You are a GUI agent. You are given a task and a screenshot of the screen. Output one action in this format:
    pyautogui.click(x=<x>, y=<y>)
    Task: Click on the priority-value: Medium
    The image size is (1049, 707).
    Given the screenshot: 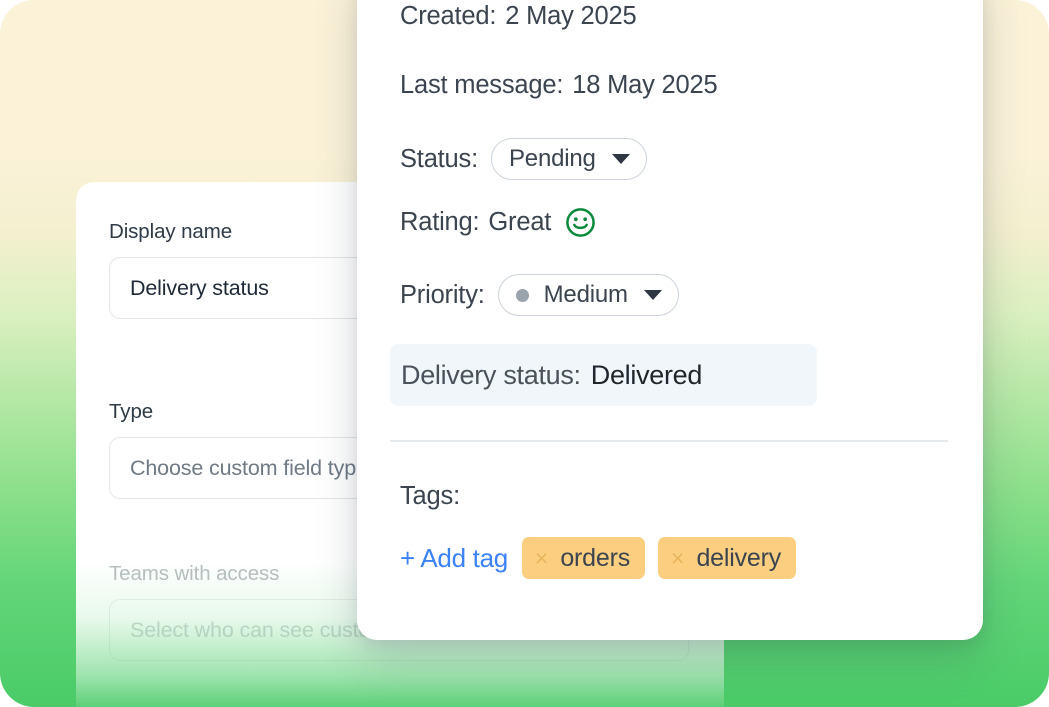 What is the action you would take?
    pyautogui.click(x=585, y=294)
    